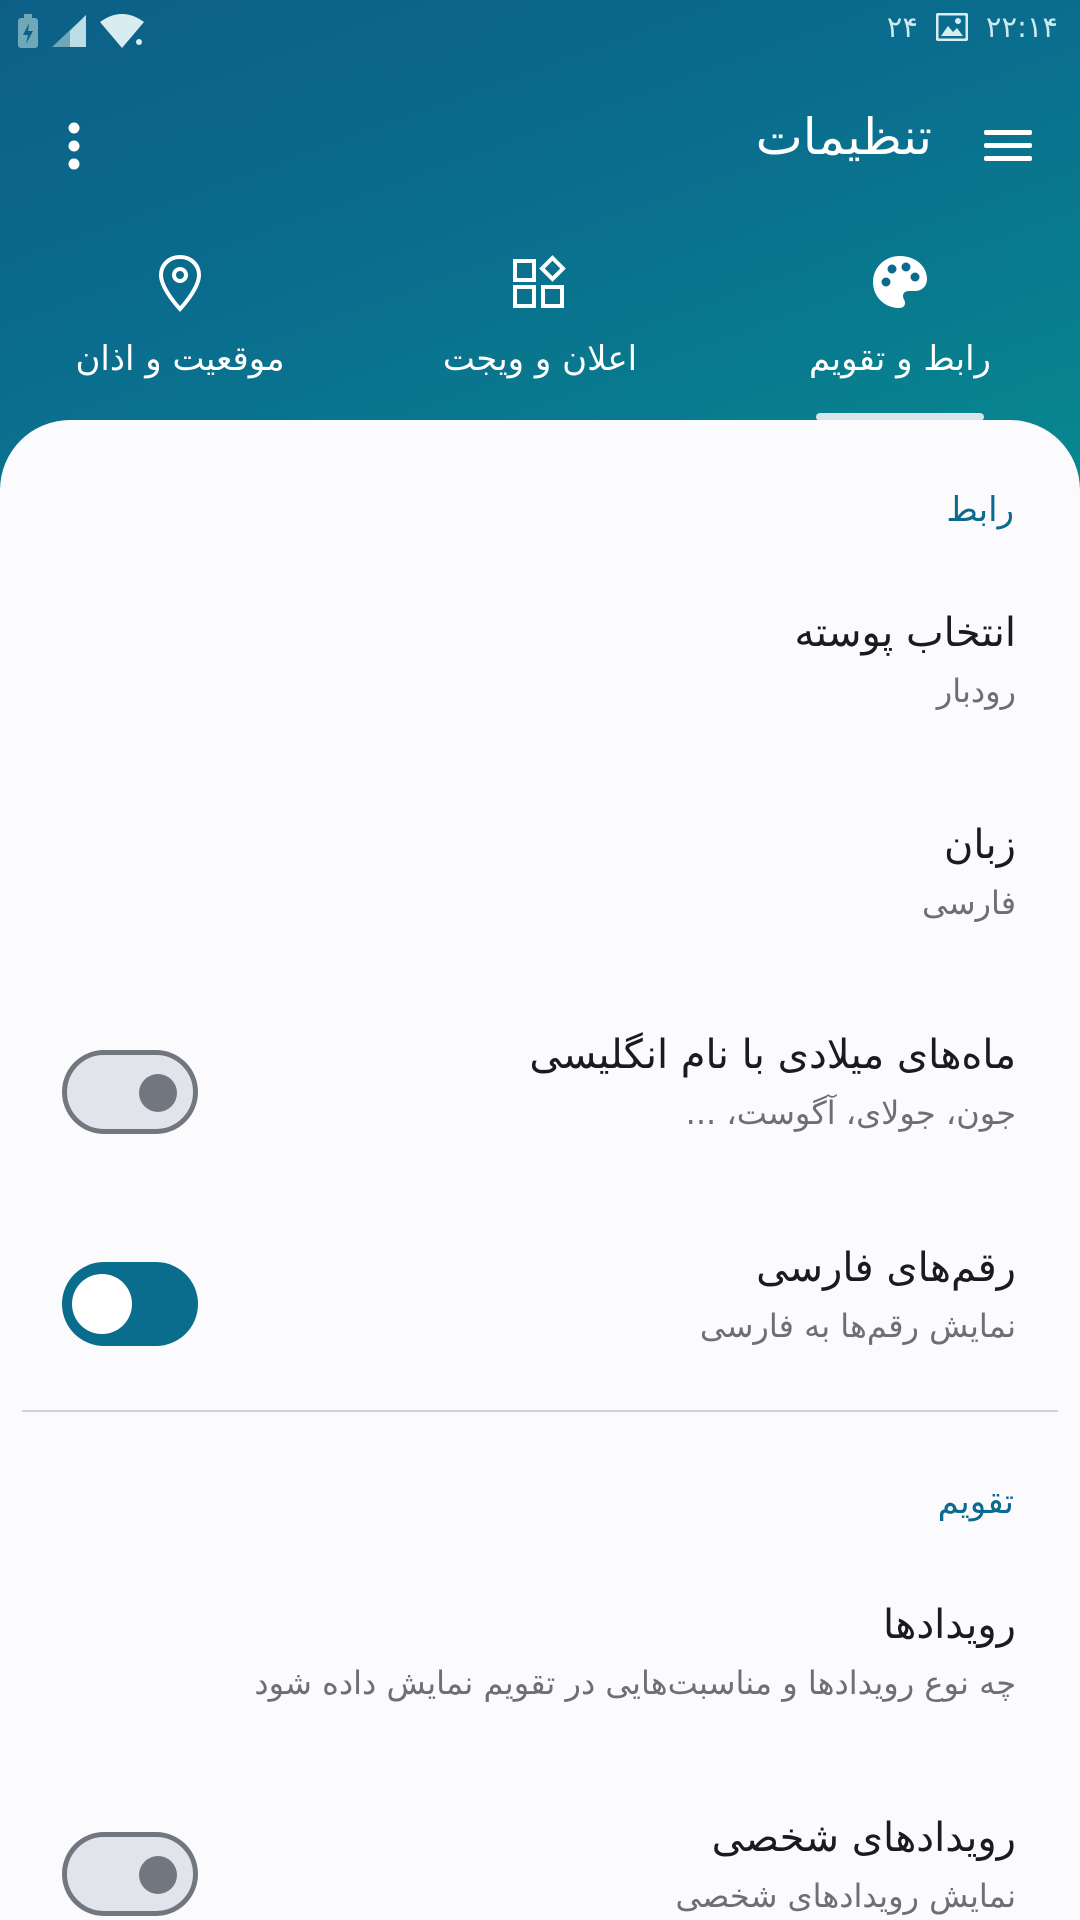 This screenshot has height=1920, width=1080. What do you see at coordinates (975, 1502) in the screenshot?
I see `section-title-calendar: تقویم` at bounding box center [975, 1502].